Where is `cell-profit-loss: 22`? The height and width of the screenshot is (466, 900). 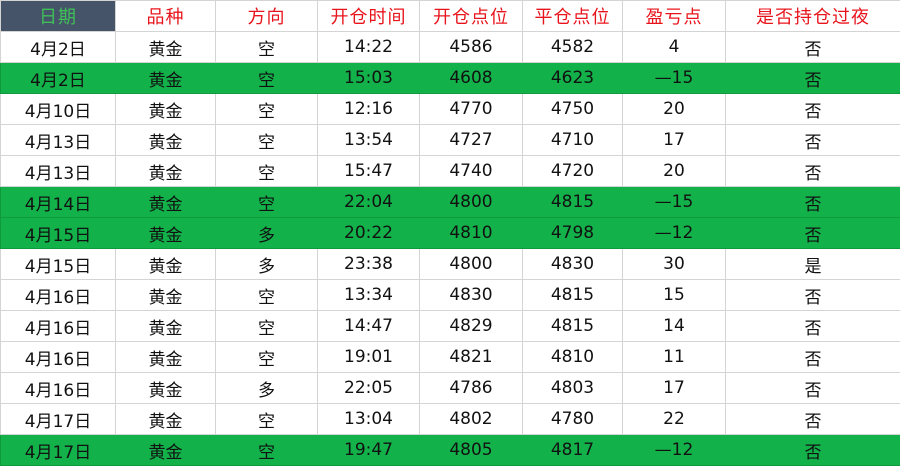
cell-profit-loss: 22 is located at coordinates (674, 419).